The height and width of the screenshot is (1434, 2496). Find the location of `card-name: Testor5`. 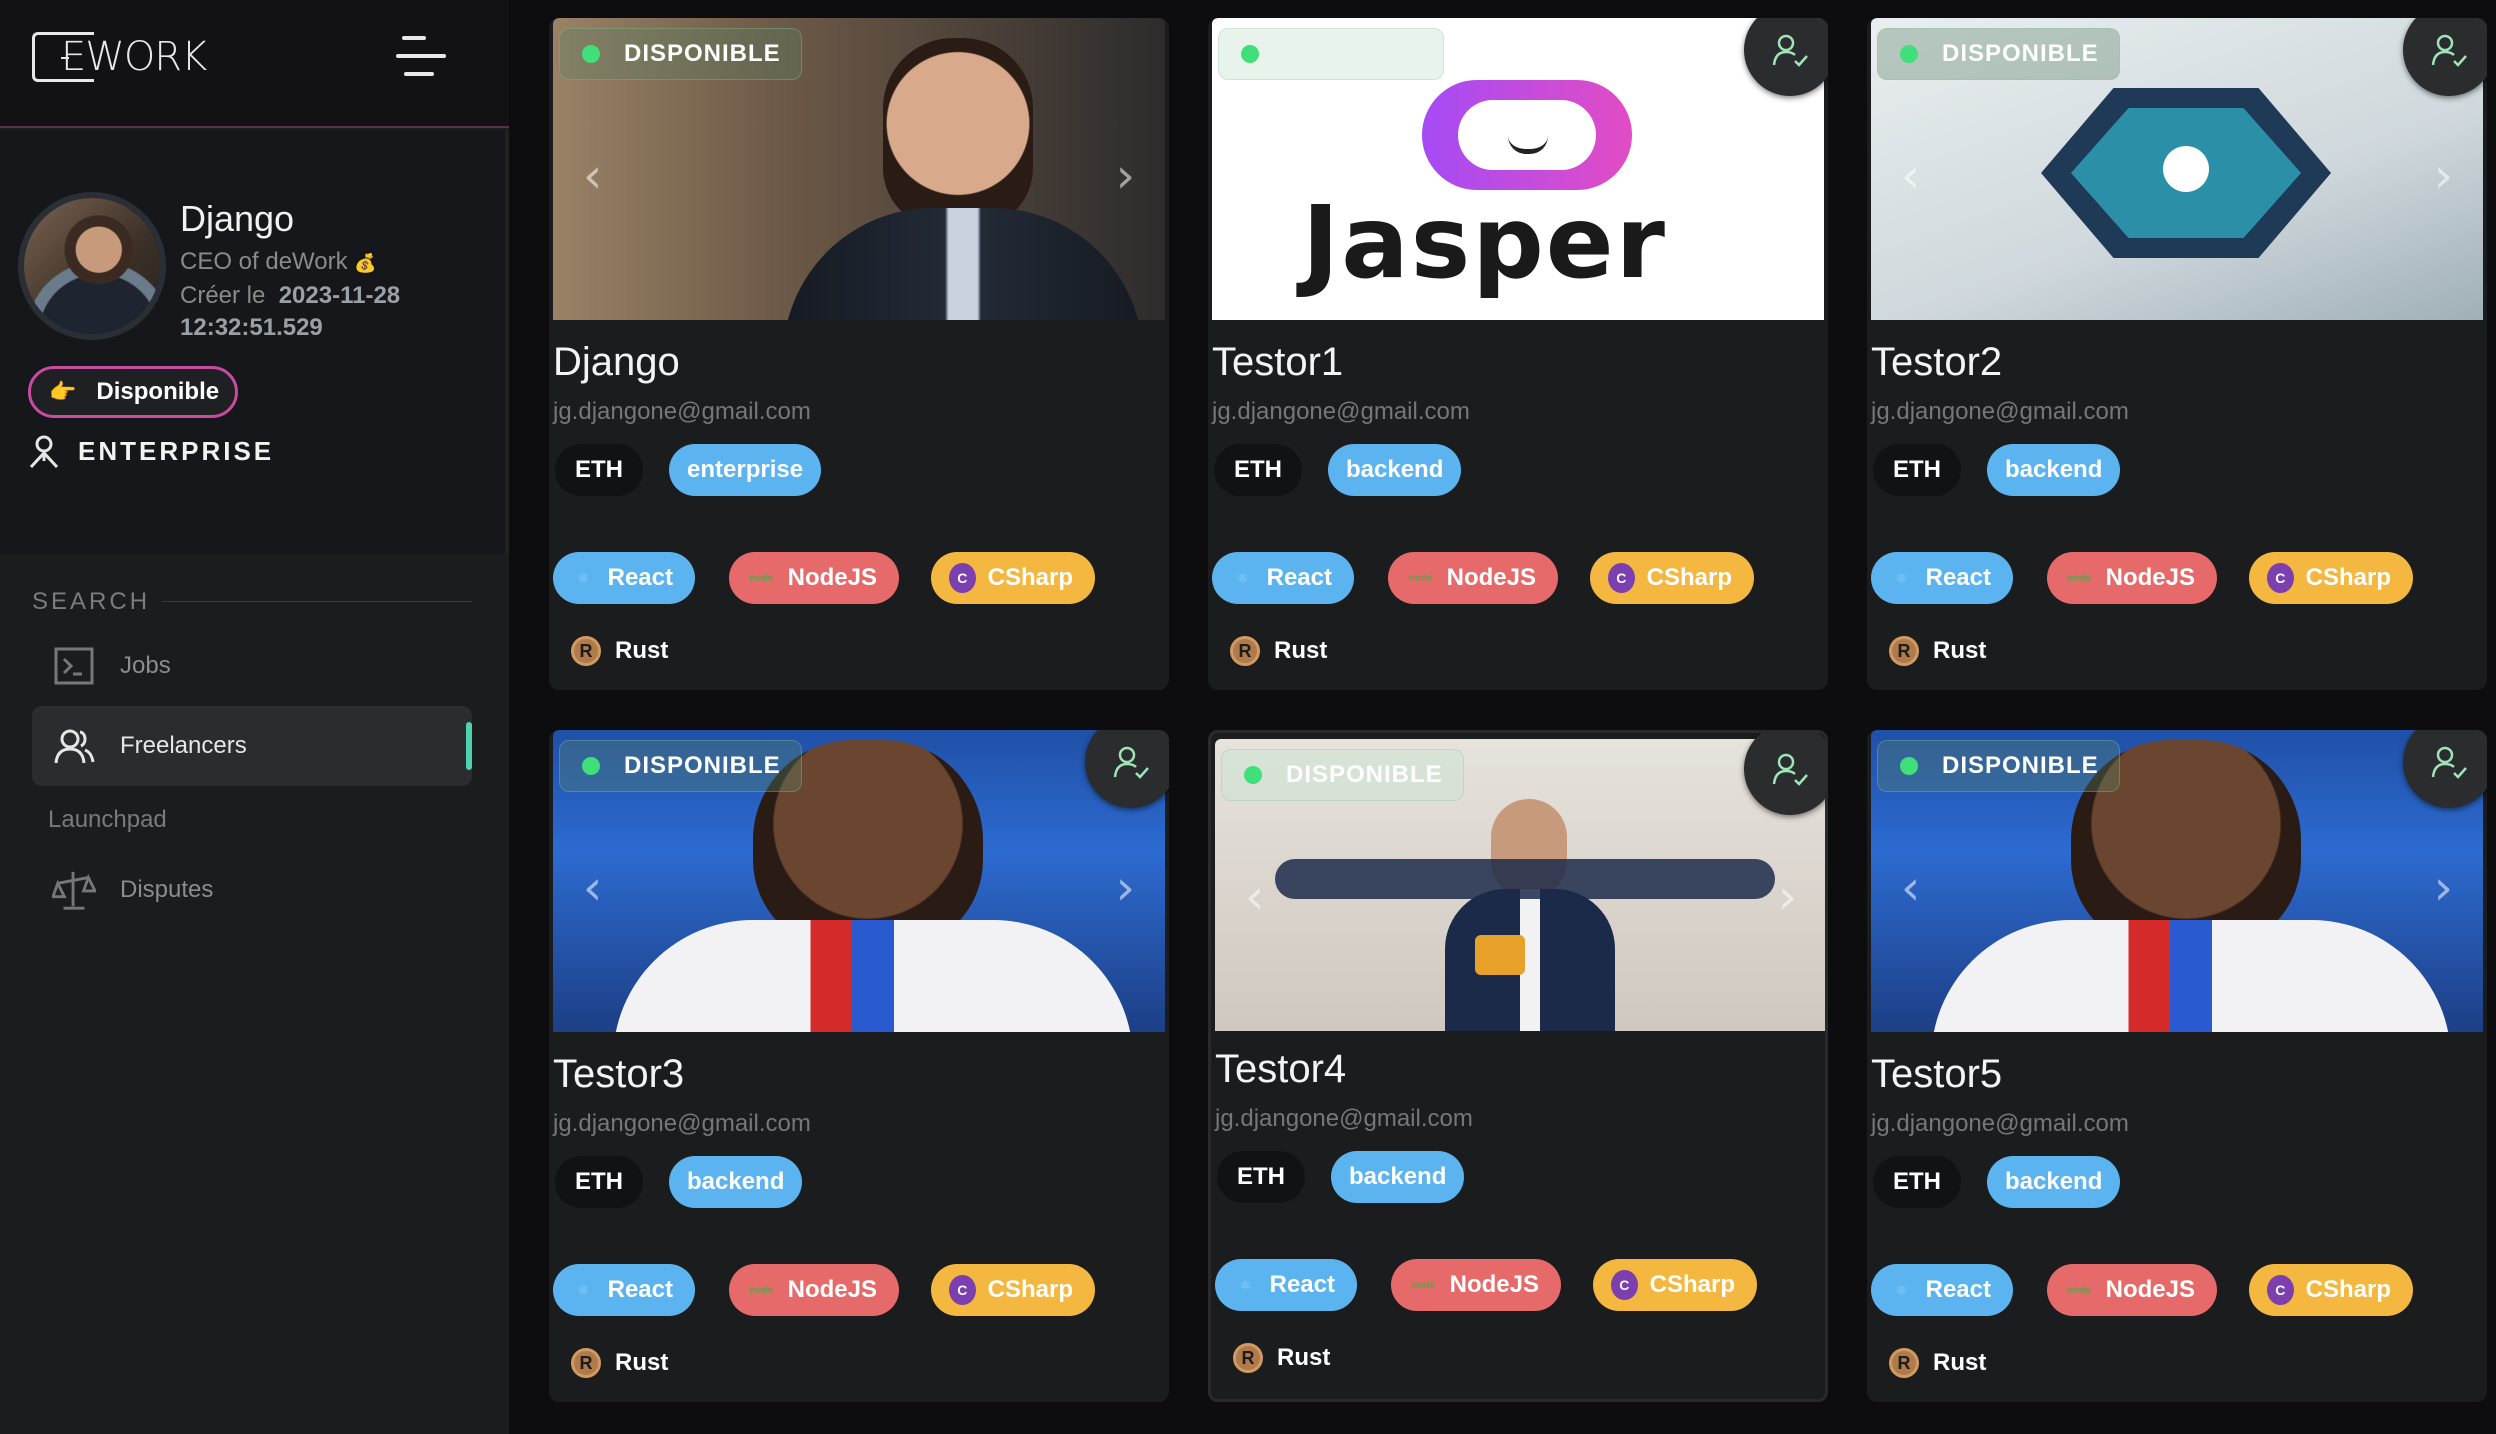

card-name: Testor5 is located at coordinates (1937, 1074).